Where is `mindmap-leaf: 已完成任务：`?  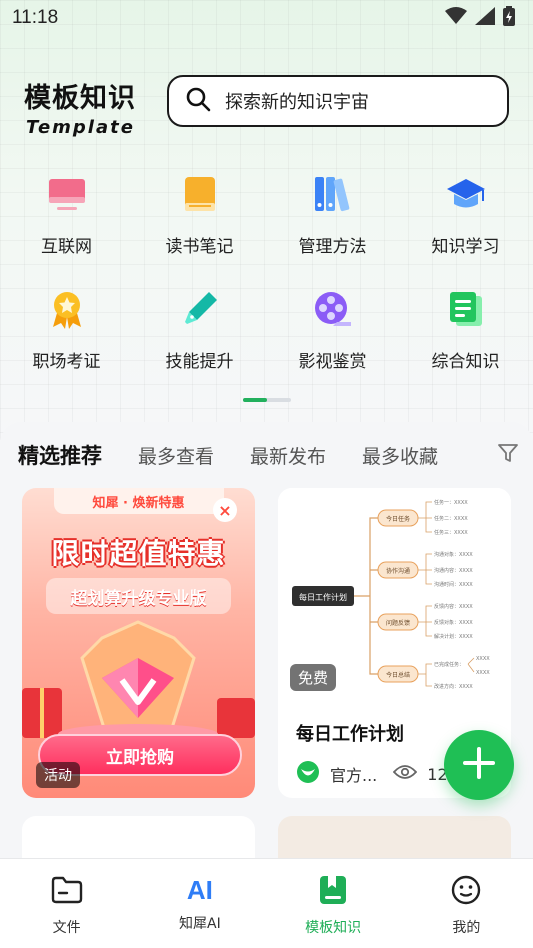 mindmap-leaf: 已完成任务： is located at coordinates (449, 664).